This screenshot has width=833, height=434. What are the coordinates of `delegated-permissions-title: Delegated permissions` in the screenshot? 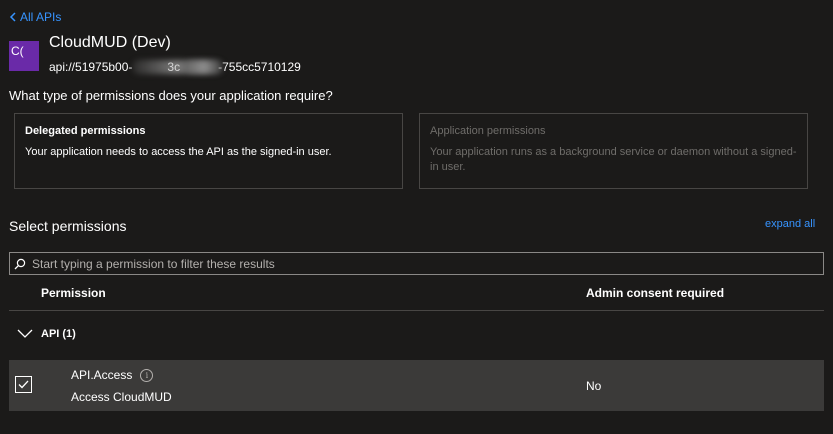 It's located at (85, 131).